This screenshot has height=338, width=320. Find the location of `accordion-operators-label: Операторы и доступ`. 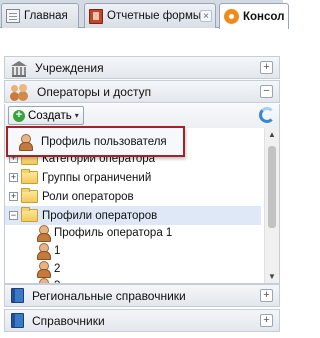

accordion-operators-label: Операторы и доступ is located at coordinates (94, 91).